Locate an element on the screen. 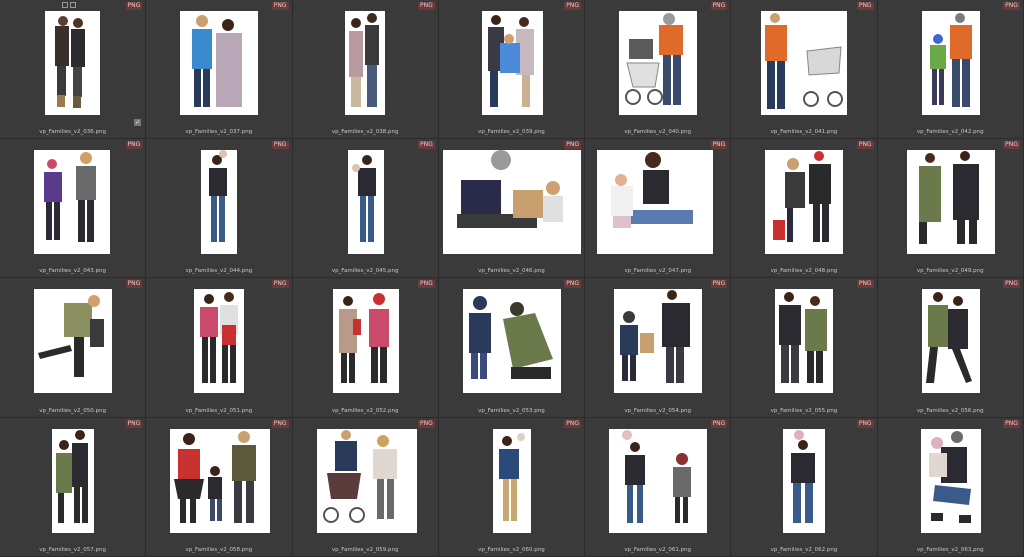 This screenshot has height=557, width=1024. thumbnail-tile: PNG vp_Families_v2_058.png is located at coordinates (219, 487).